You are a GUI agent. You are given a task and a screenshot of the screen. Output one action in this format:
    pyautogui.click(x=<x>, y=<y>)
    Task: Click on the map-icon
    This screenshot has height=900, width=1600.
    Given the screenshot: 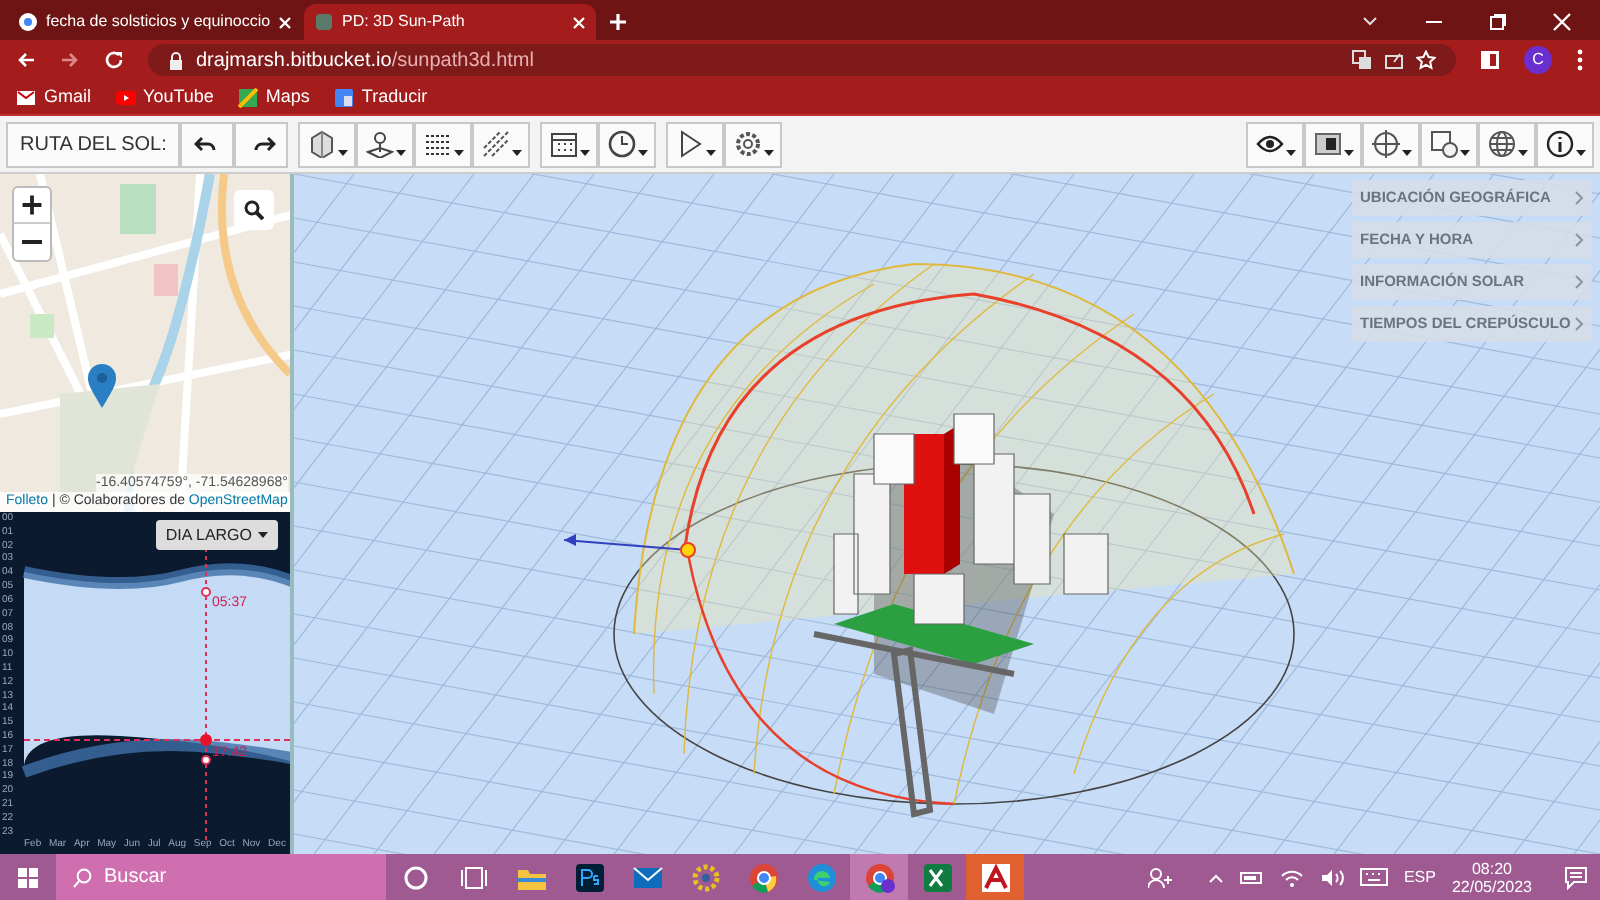 What is the action you would take?
    pyautogui.click(x=247, y=97)
    